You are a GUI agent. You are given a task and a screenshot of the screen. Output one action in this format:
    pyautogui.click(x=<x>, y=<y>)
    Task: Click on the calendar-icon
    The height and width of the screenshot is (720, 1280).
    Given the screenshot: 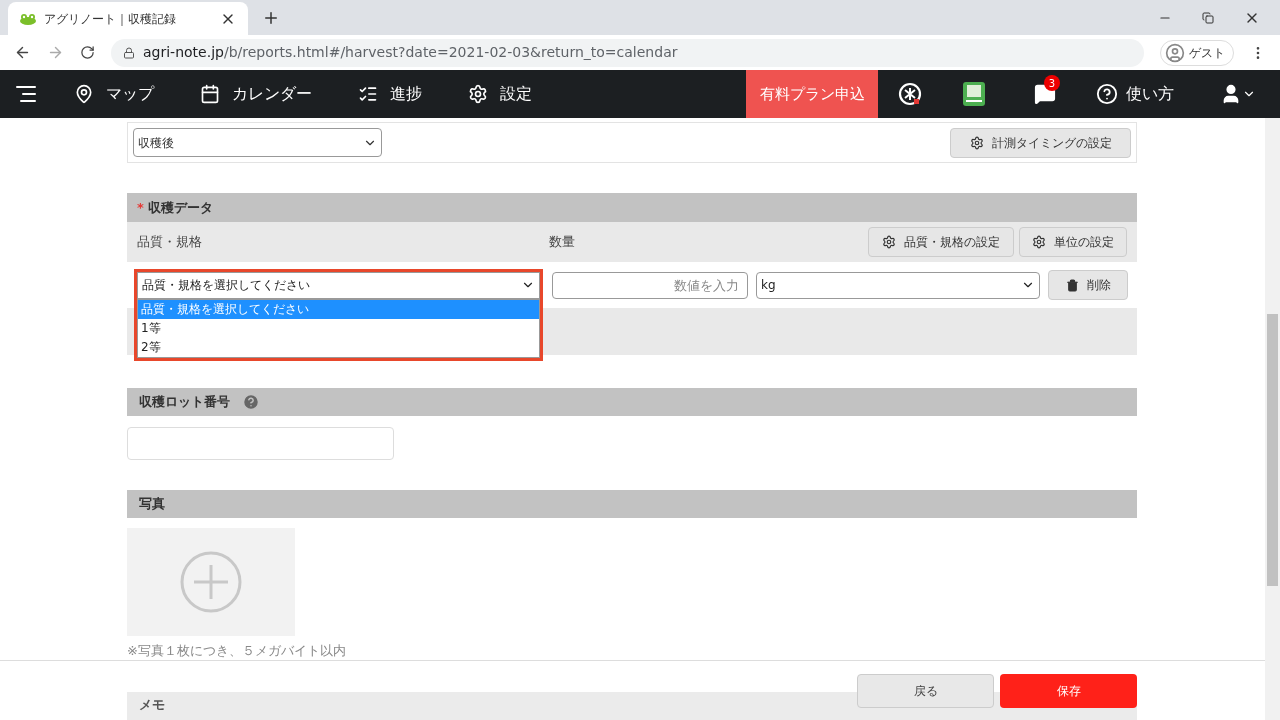 What is the action you would take?
    pyautogui.click(x=210, y=94)
    